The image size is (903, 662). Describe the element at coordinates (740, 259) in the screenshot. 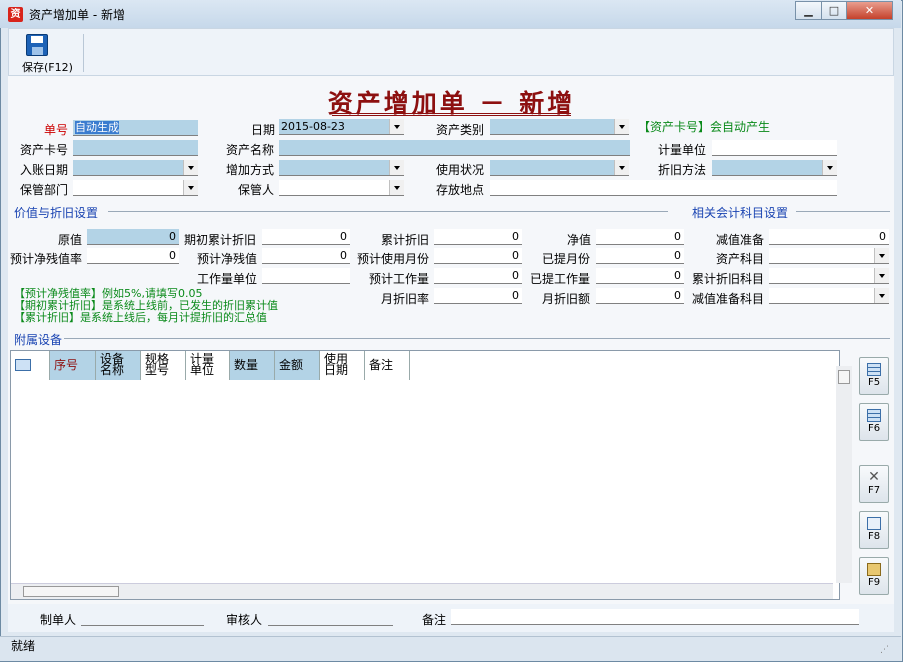

I see `asset-account-label: 资产科目` at that location.